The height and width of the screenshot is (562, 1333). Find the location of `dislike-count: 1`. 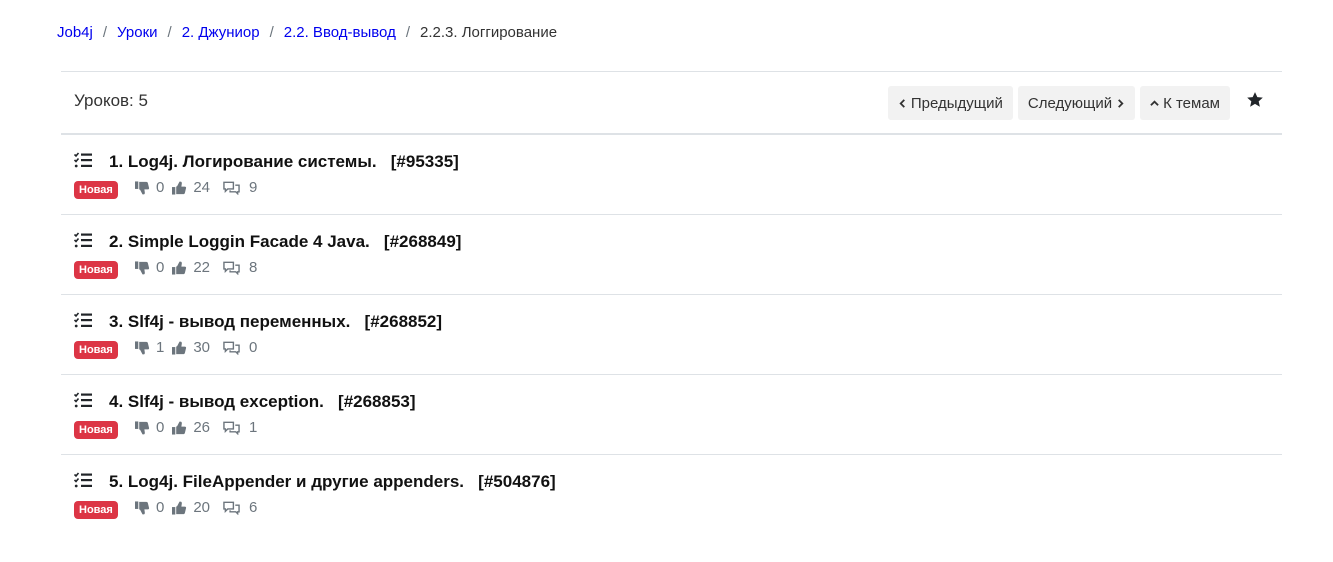

dislike-count: 1 is located at coordinates (160, 347).